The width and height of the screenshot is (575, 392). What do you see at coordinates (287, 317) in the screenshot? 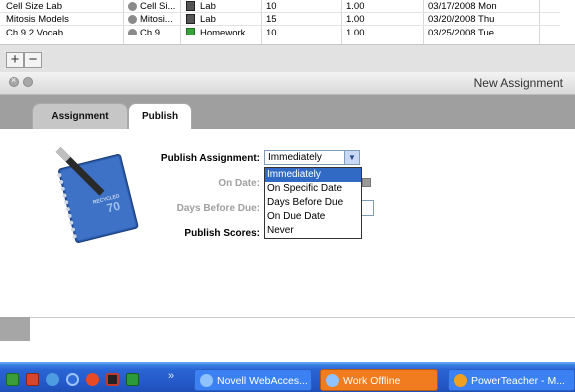
I see `dialog-divider` at bounding box center [287, 317].